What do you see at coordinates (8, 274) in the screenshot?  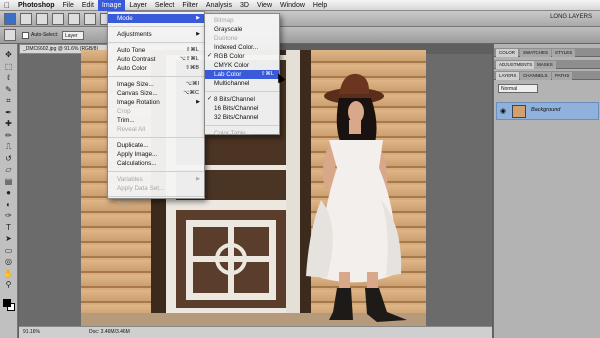 I see `hand-tool-icon: ✋` at bounding box center [8, 274].